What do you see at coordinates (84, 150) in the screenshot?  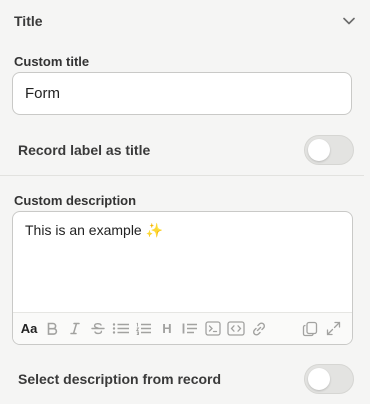 I see `record-label-toggle-label: Record label as title` at bounding box center [84, 150].